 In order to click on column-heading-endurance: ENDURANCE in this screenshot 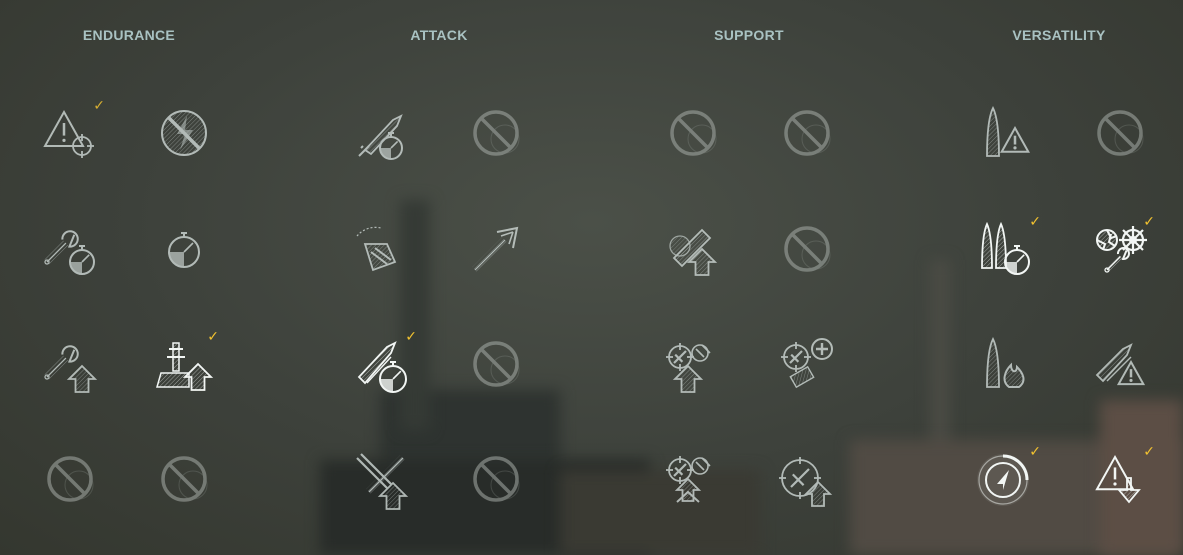, I will do `click(129, 35)`.